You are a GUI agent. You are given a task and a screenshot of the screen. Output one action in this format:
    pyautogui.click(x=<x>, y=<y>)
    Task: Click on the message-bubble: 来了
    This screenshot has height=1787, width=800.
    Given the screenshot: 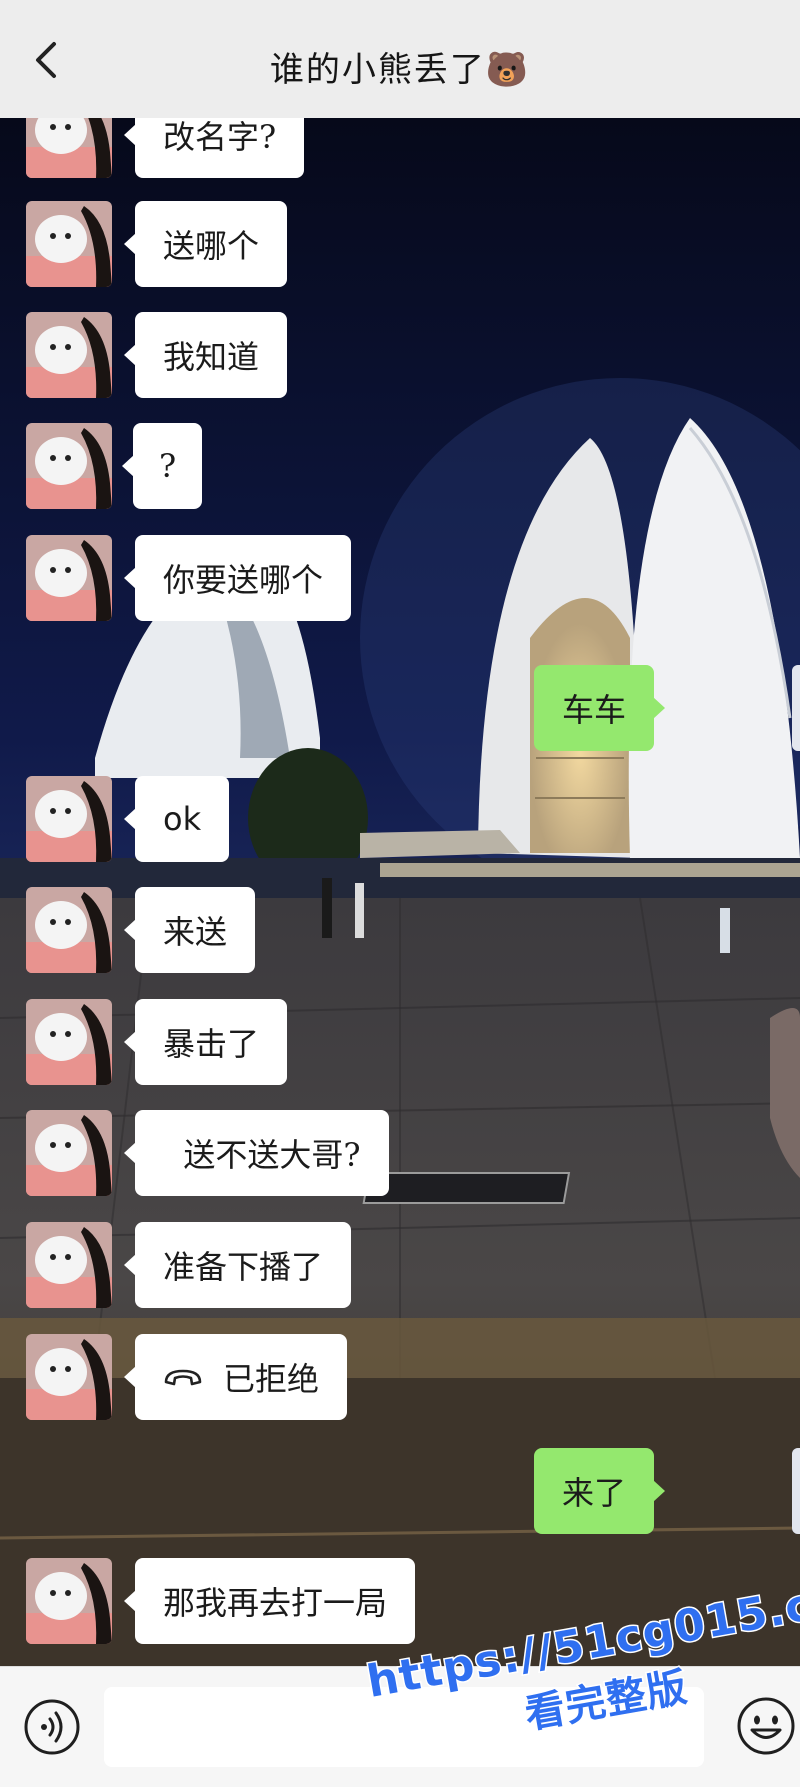 What is the action you would take?
    pyautogui.click(x=599, y=1491)
    